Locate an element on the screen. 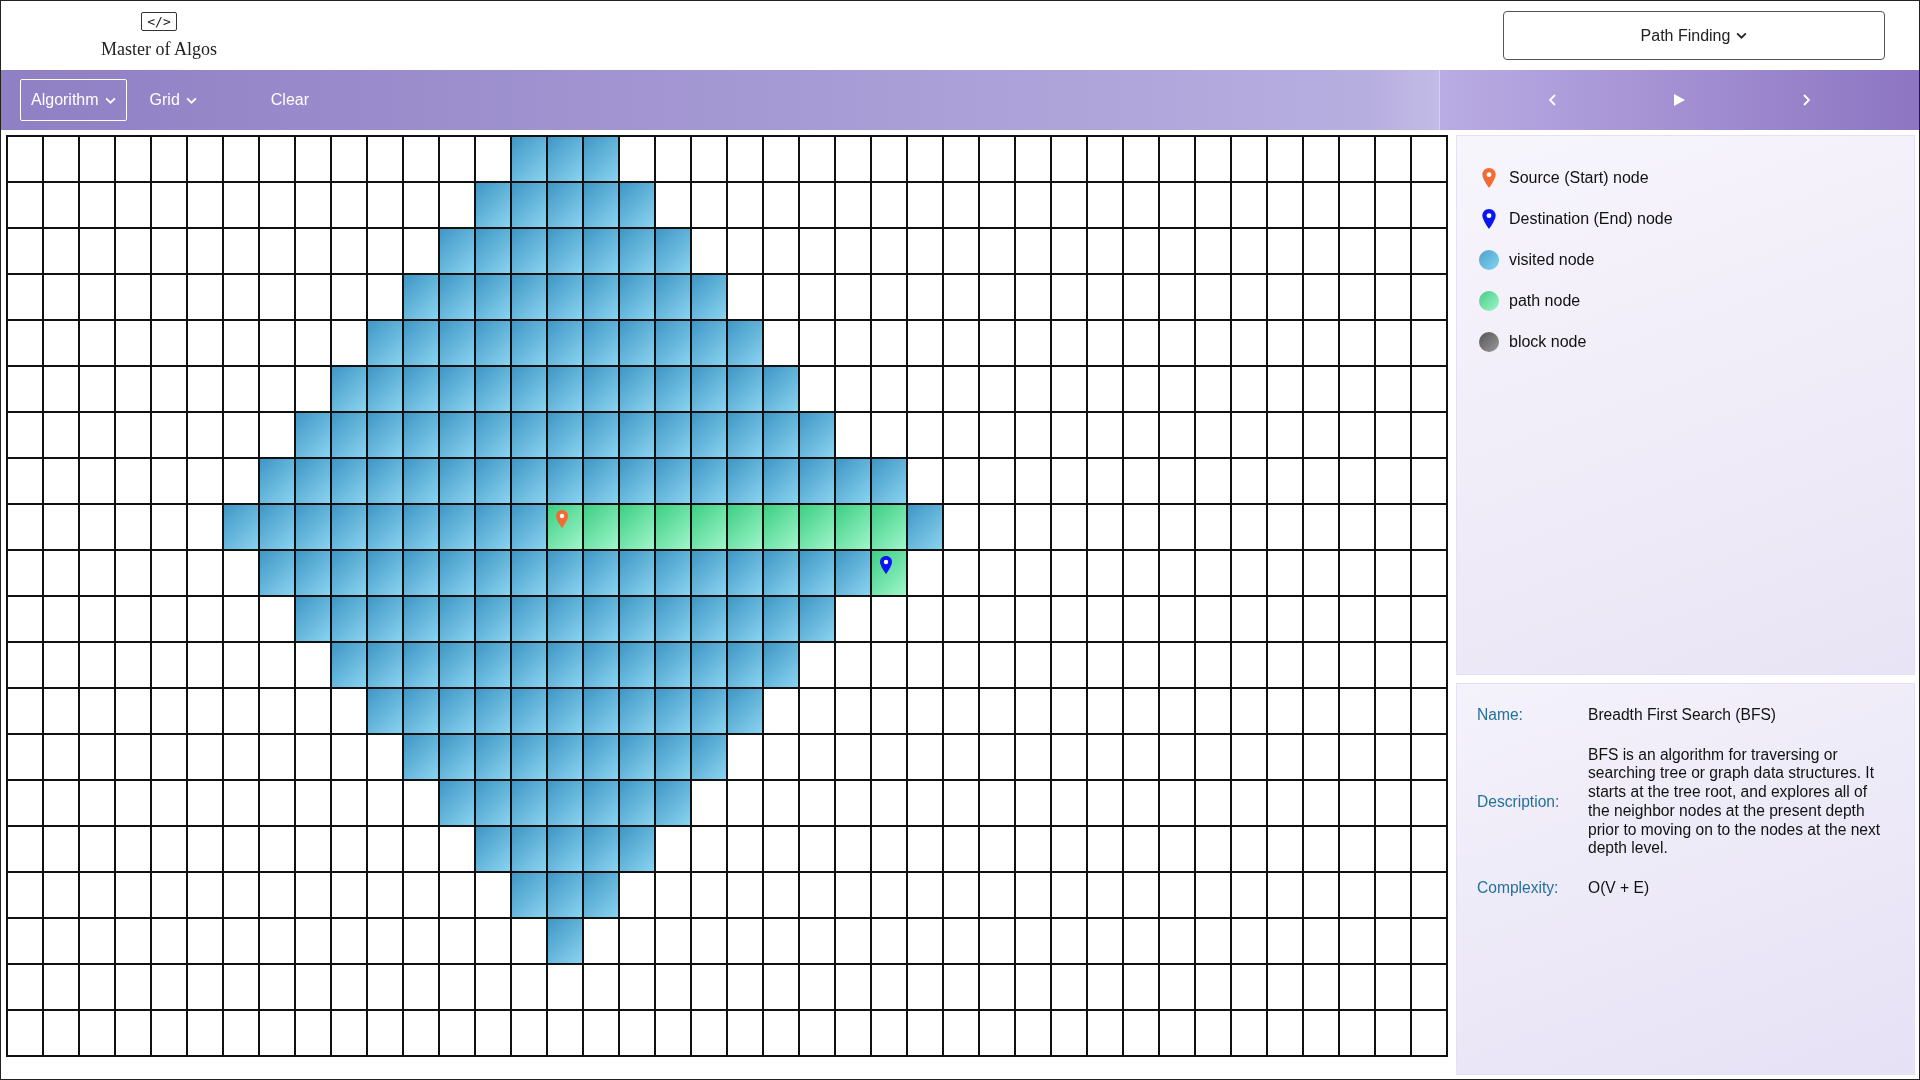  end-cell is located at coordinates (890, 574).